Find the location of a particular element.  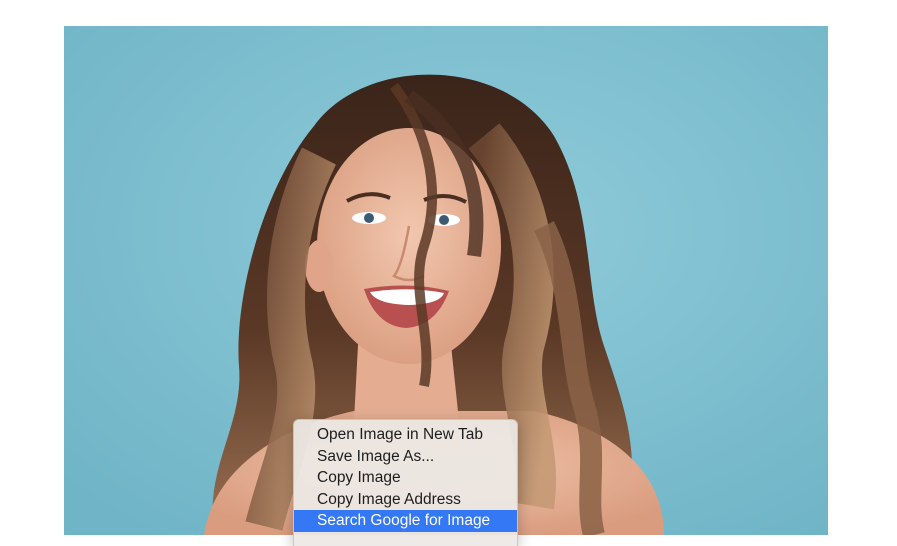

menu-item-search-google-for-image: Search Google for Image is located at coordinates (405, 521).